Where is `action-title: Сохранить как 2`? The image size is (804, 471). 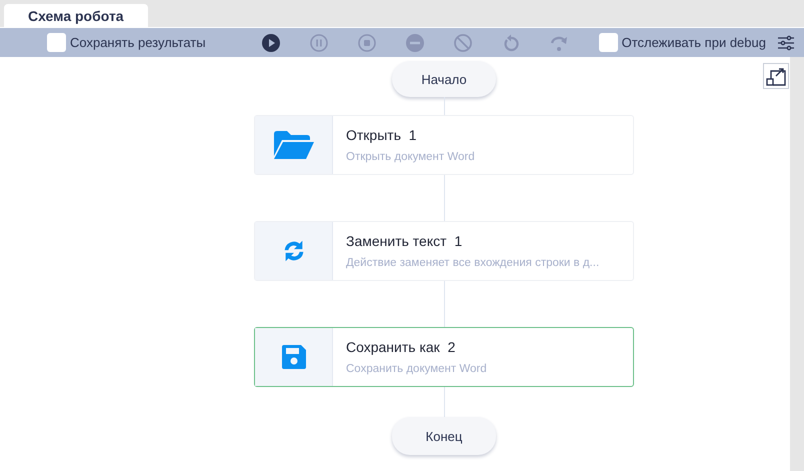
action-title: Сохранить как 2 is located at coordinates (401, 347).